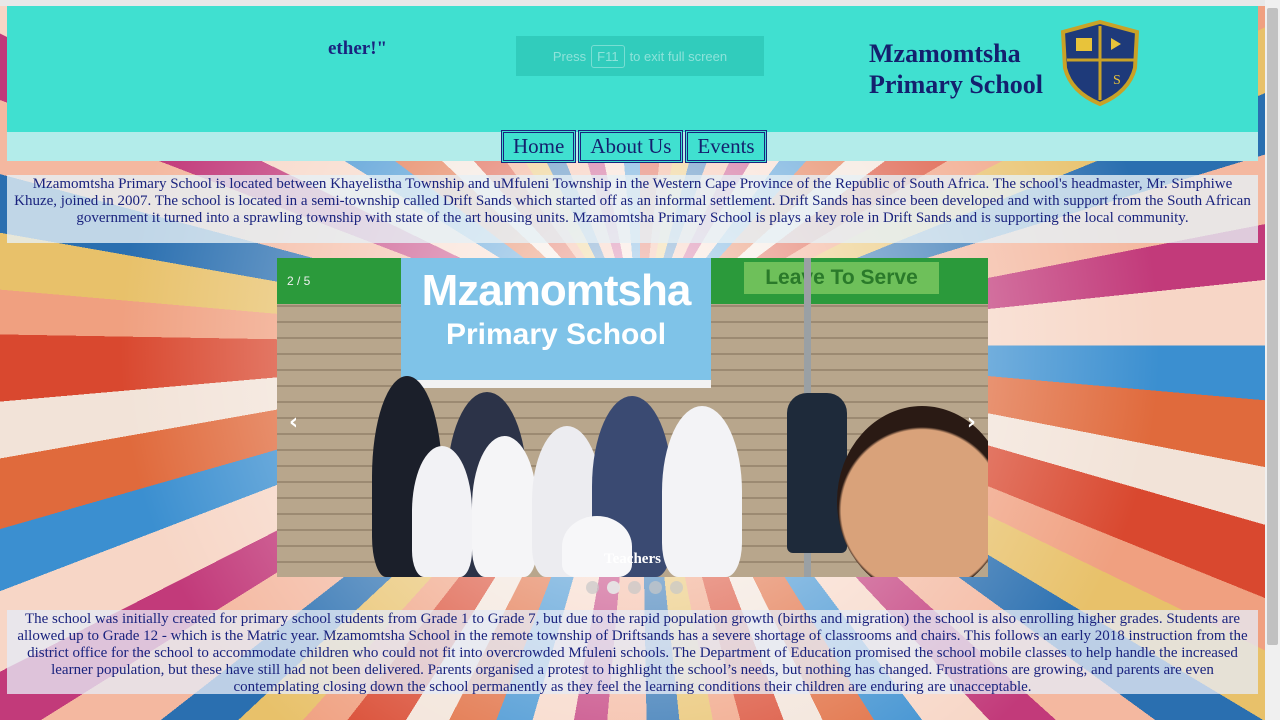 The height and width of the screenshot is (720, 1280). What do you see at coordinates (945, 53) in the screenshot?
I see `school-name-line1: Mzamomtsha` at bounding box center [945, 53].